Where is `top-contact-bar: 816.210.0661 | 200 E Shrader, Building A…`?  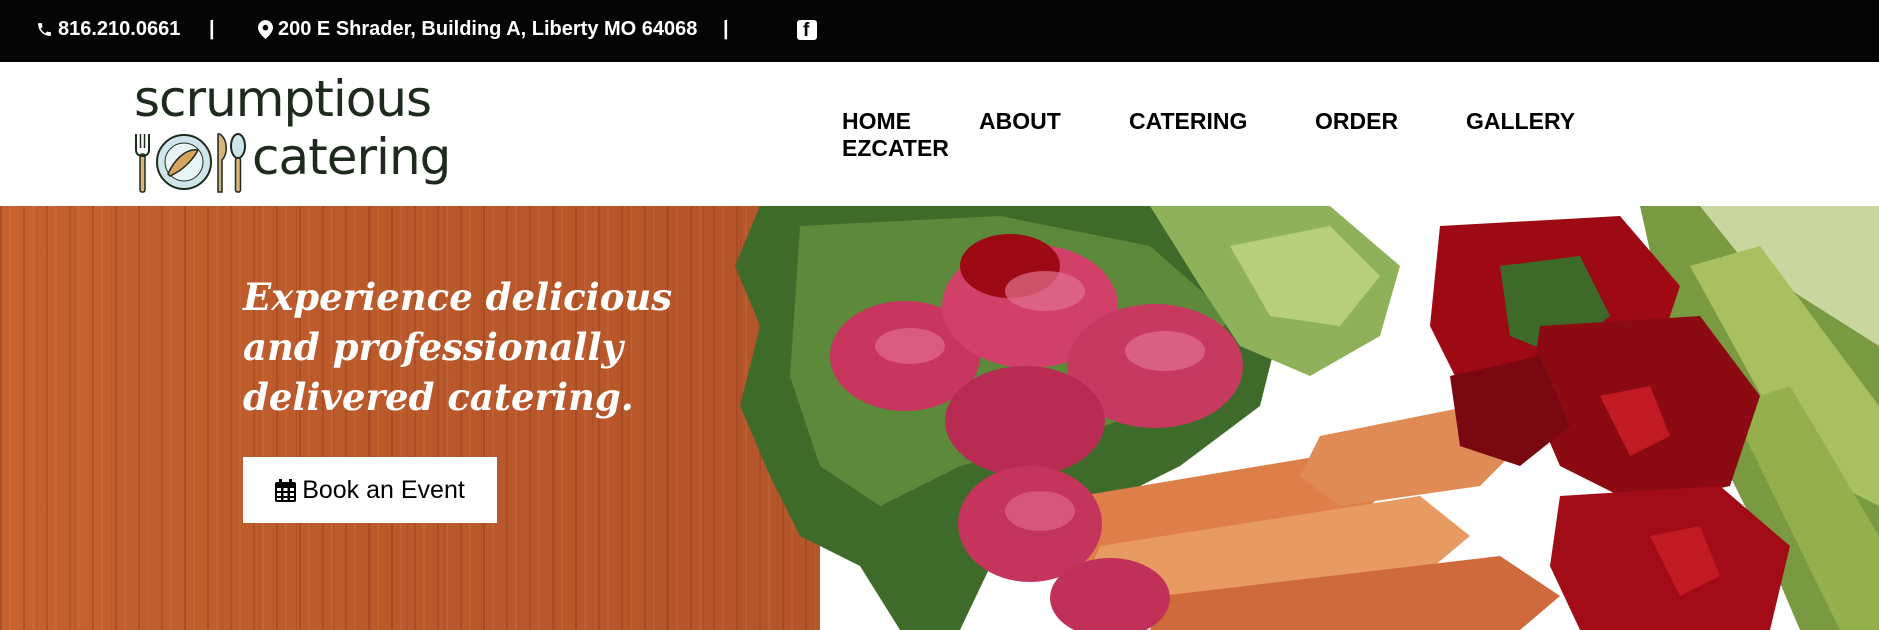
top-contact-bar: 816.210.0661 | 200 E Shrader, Building A… is located at coordinates (939, 31).